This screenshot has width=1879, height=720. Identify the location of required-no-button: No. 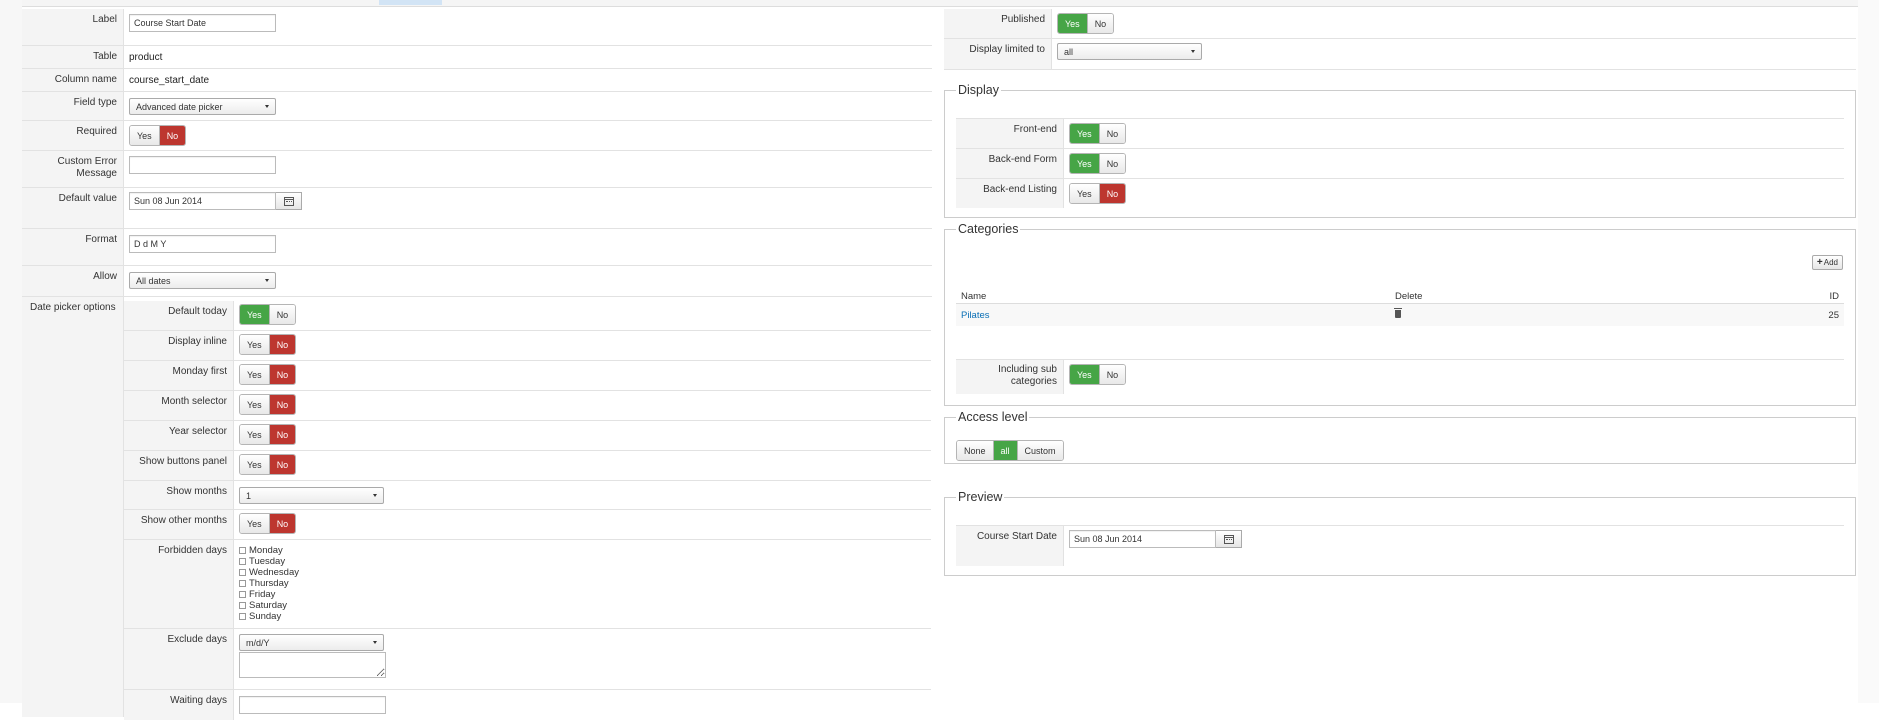
(172, 135).